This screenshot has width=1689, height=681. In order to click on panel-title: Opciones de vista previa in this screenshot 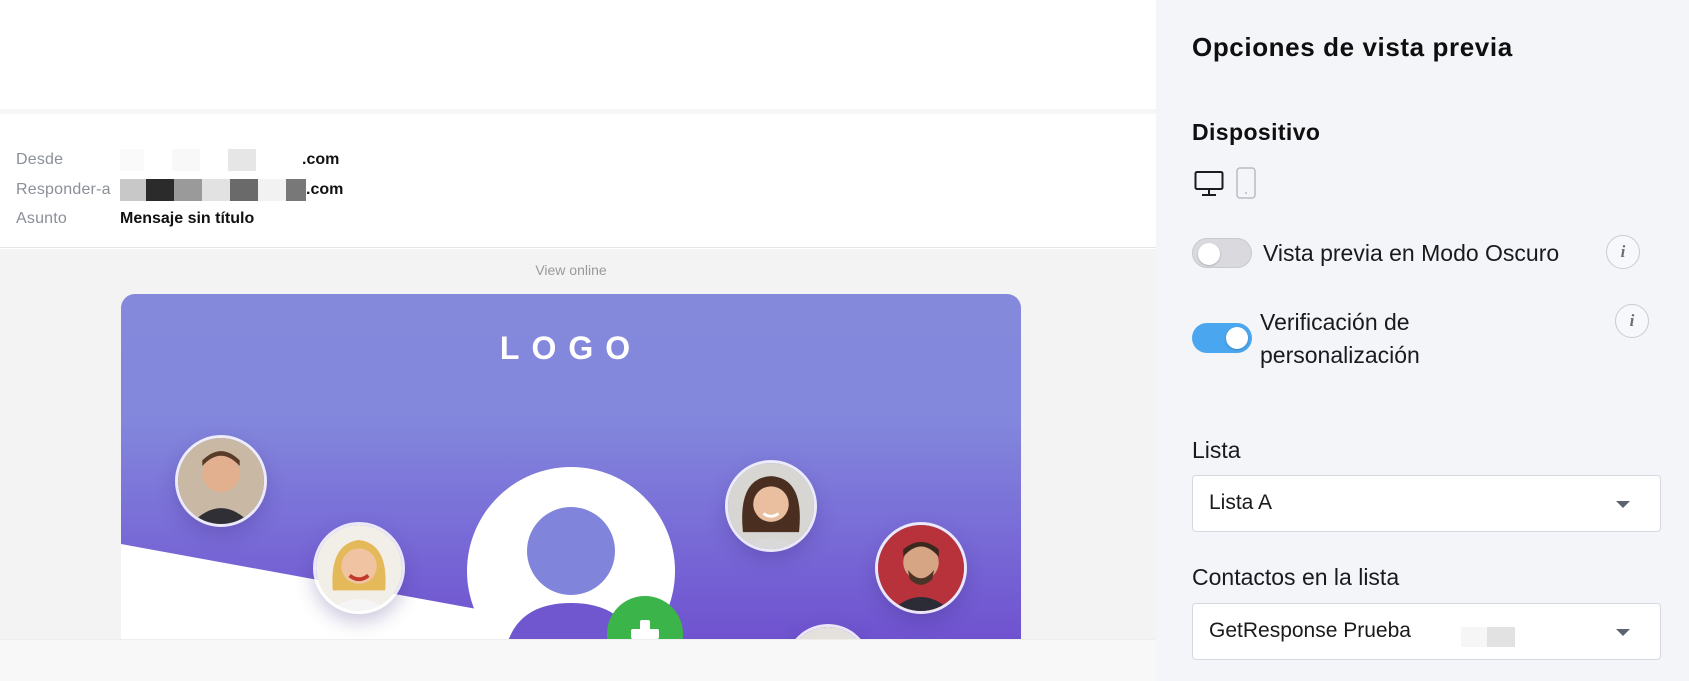, I will do `click(1352, 47)`.